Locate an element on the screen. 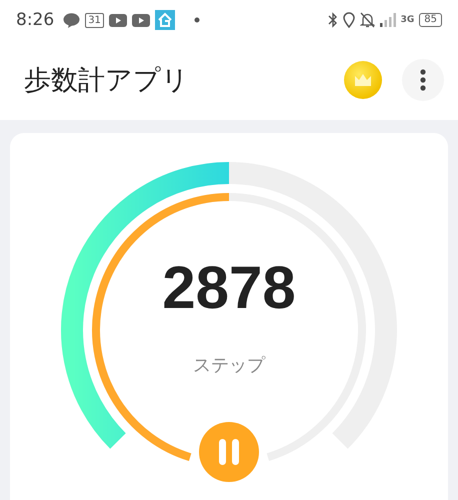 The width and height of the screenshot is (458, 500). premium-button is located at coordinates (363, 80).